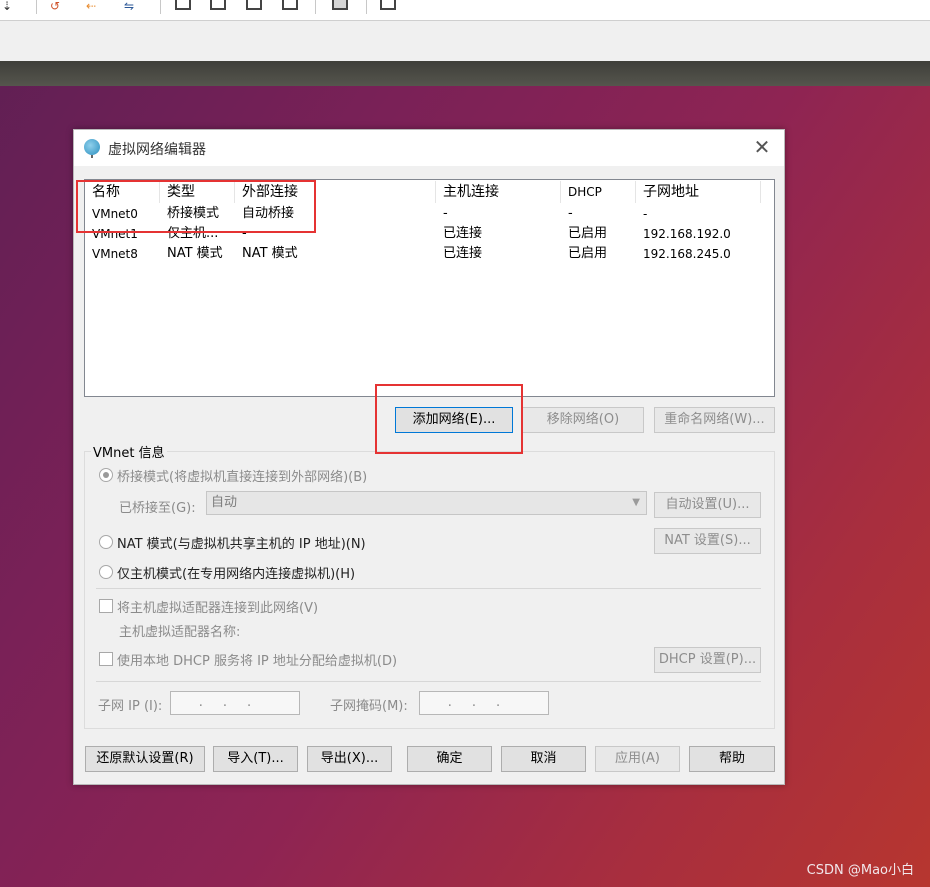  I want to click on bridged-mode-radio, so click(106, 475).